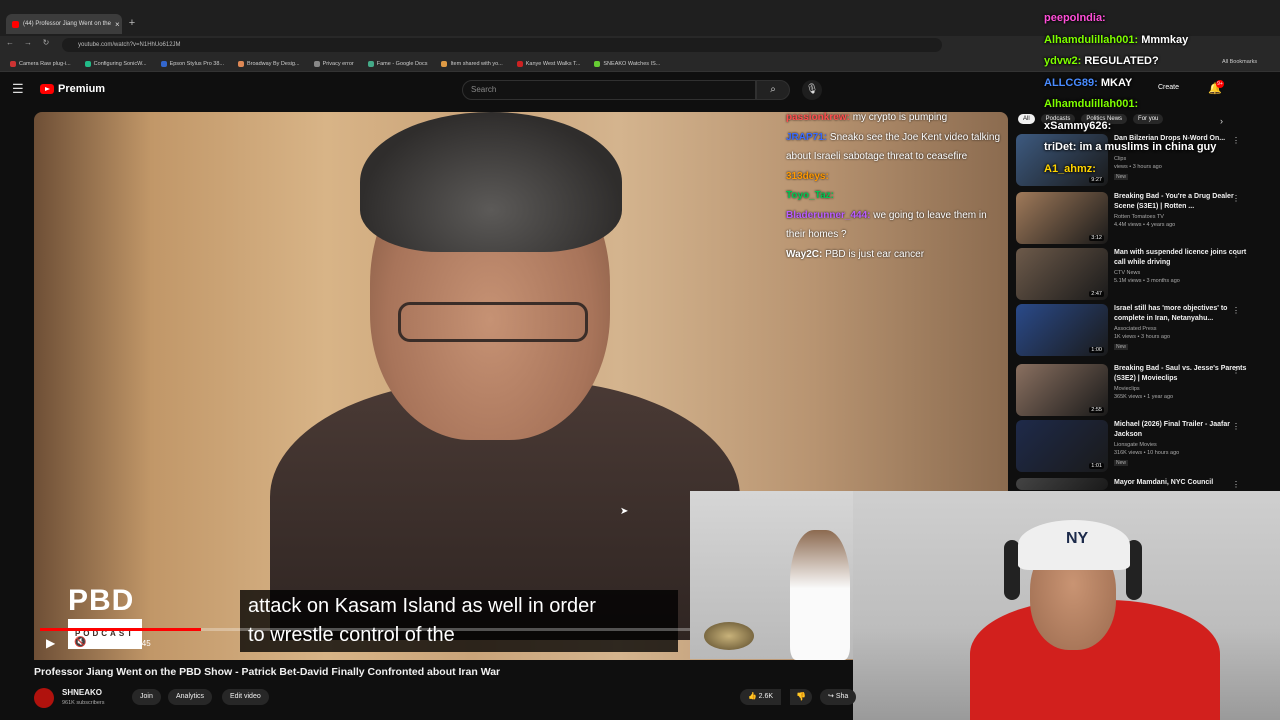 The height and width of the screenshot is (720, 1280). What do you see at coordinates (838, 697) in the screenshot?
I see `share-button: ↪ Sha` at bounding box center [838, 697].